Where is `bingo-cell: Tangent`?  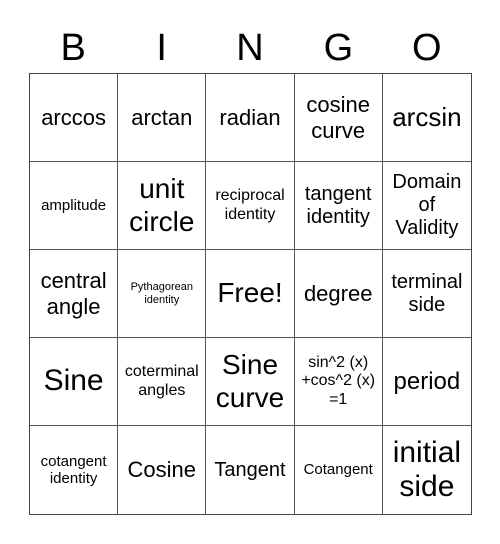 bingo-cell: Tangent is located at coordinates (250, 470).